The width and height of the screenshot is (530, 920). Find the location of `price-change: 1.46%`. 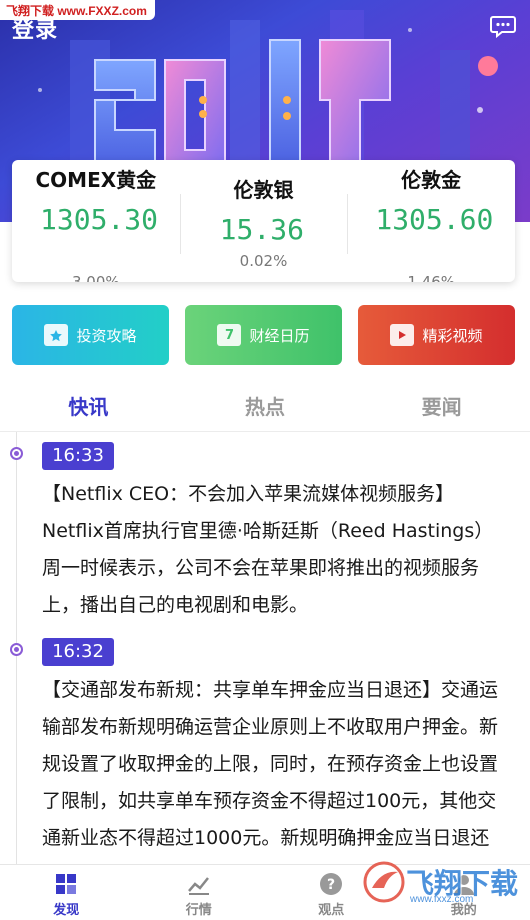

price-change: 1.46% is located at coordinates (431, 277).